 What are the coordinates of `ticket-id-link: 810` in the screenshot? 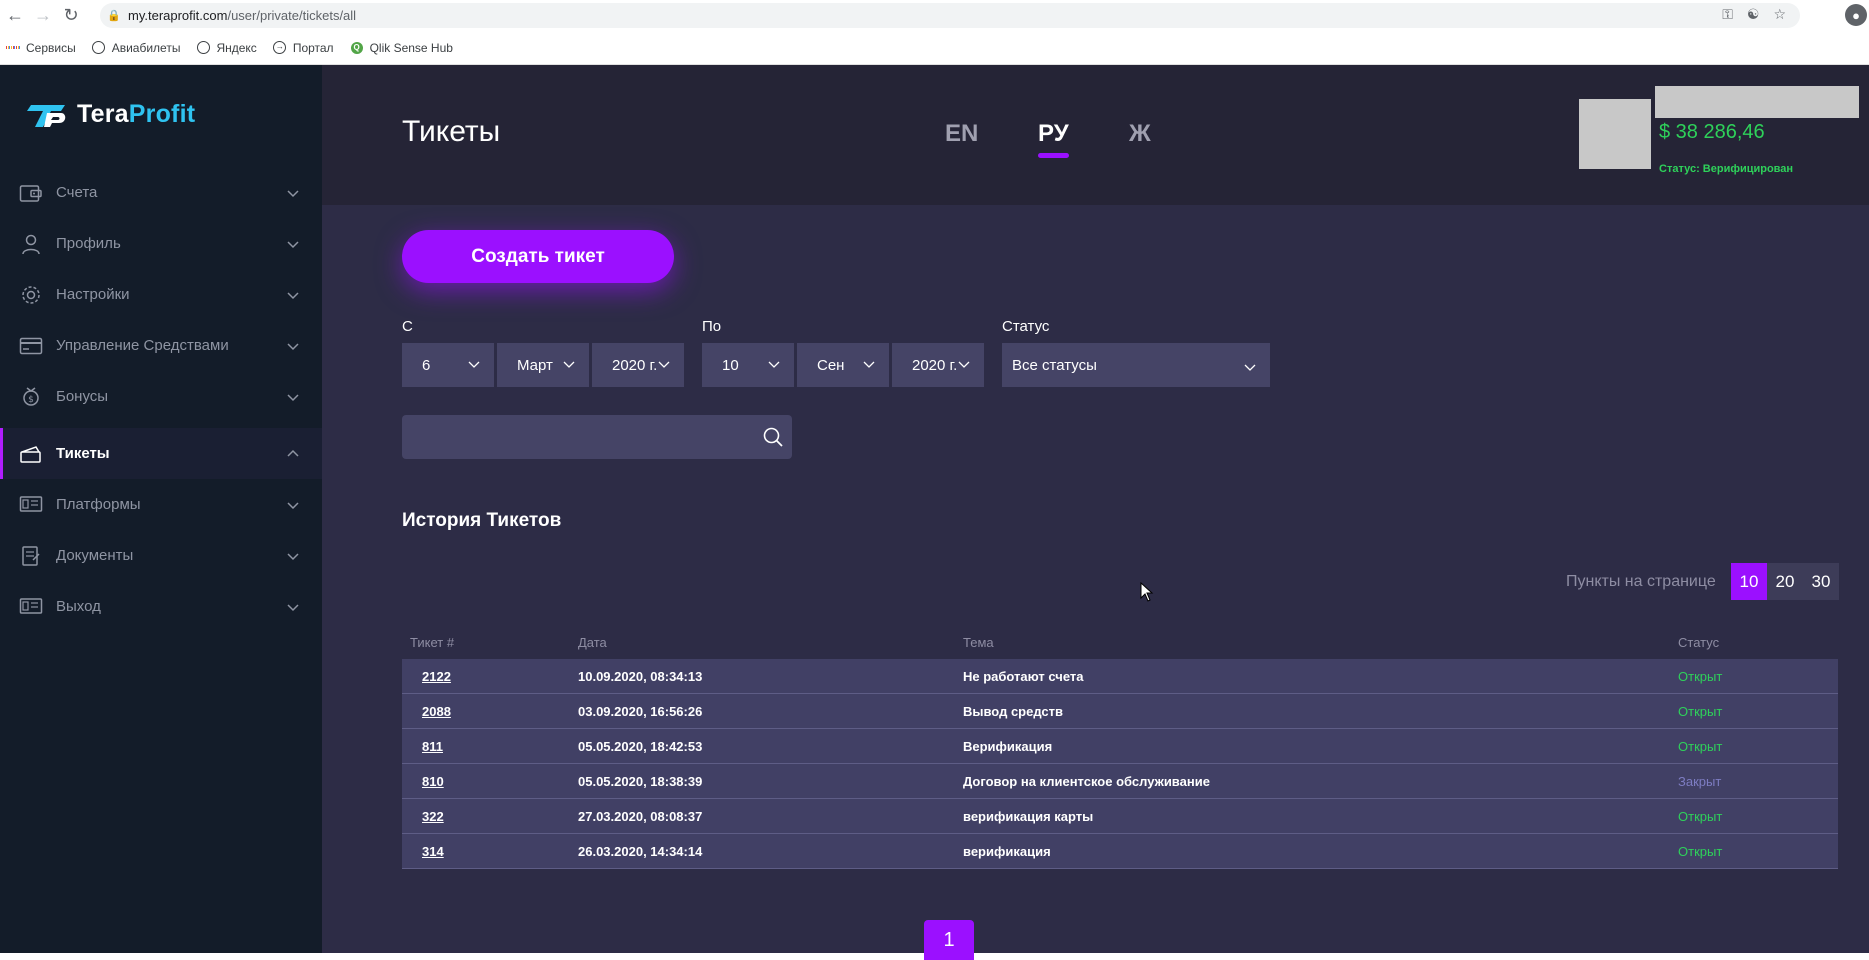 It's located at (433, 781).